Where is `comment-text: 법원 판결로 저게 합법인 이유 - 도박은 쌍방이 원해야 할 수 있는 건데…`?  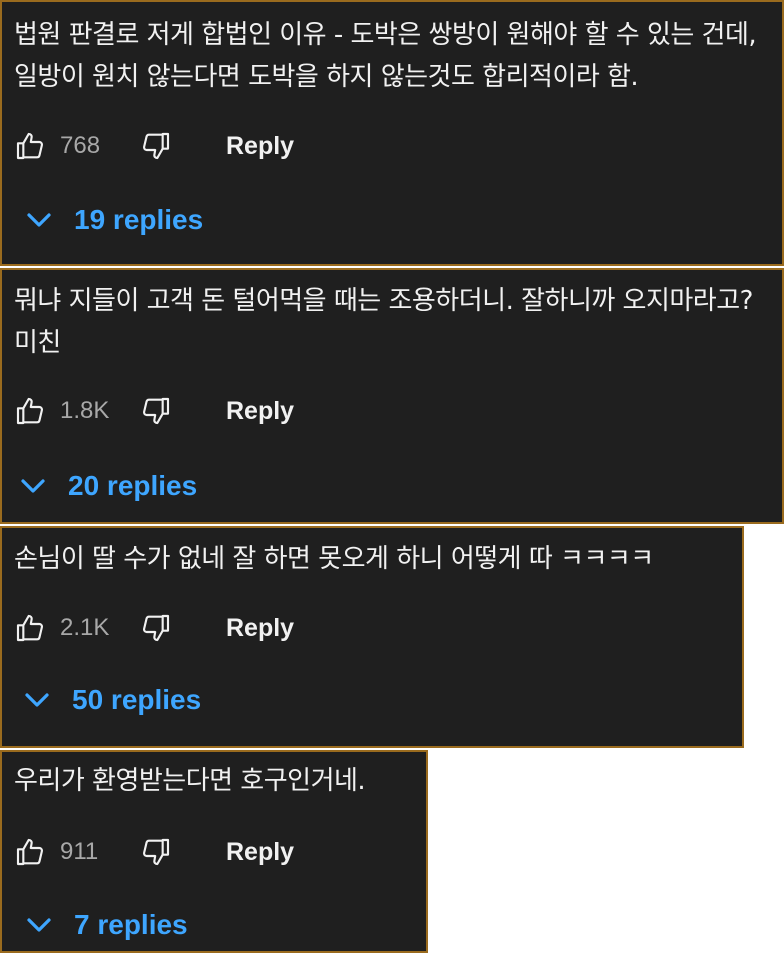 comment-text: 법원 판결로 저게 합법인 이유 - 도박은 쌍방이 원해야 할 수 있는 건데… is located at coordinates (389, 56).